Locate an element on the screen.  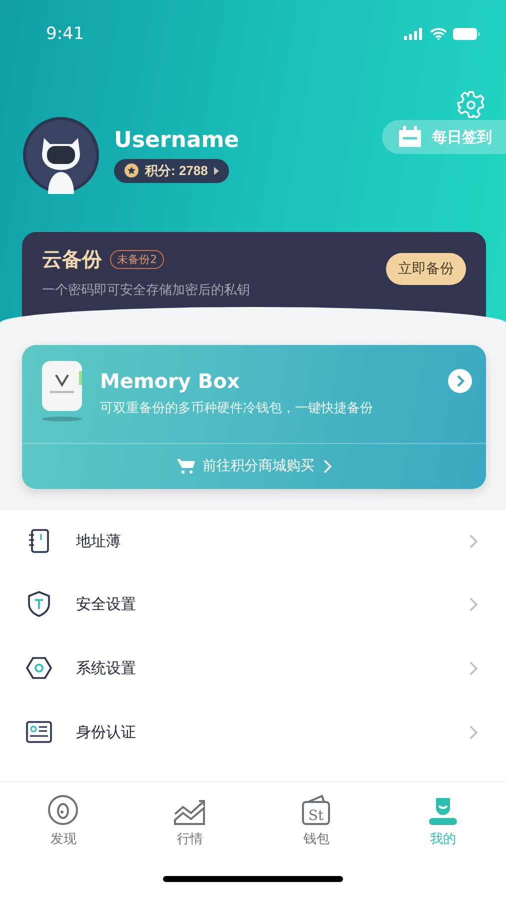
product-title: Memory Box is located at coordinates (170, 381).